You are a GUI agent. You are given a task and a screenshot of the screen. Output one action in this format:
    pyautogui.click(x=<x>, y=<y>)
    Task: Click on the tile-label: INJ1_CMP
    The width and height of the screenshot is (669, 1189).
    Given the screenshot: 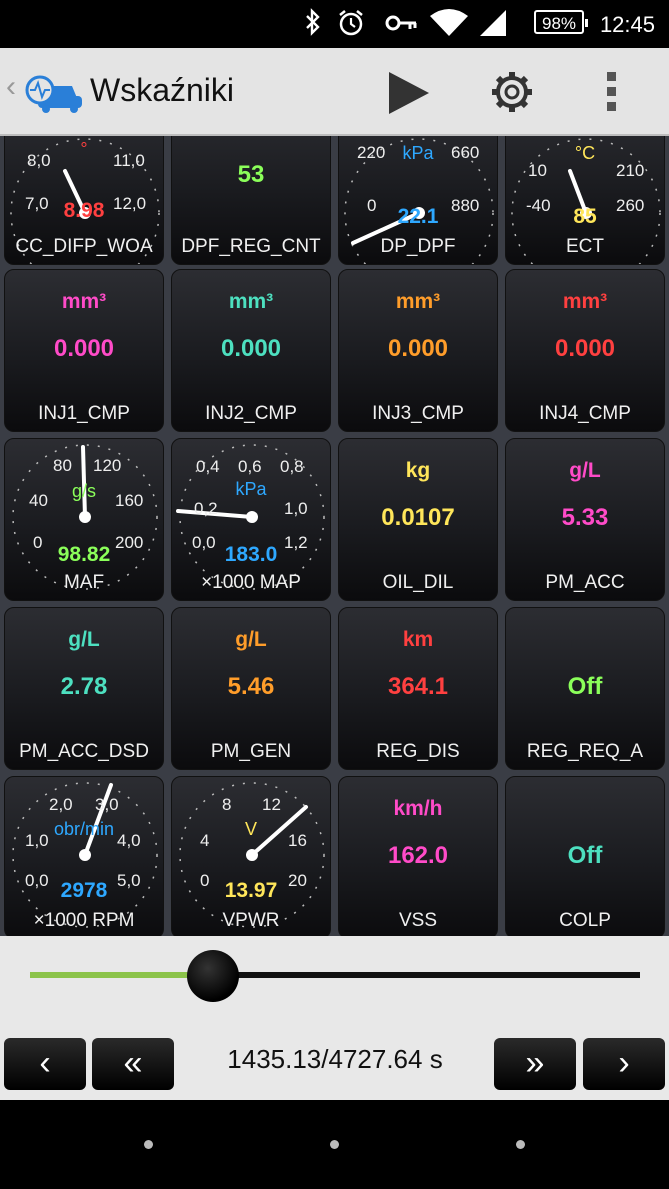 What is the action you would take?
    pyautogui.click(x=84, y=413)
    